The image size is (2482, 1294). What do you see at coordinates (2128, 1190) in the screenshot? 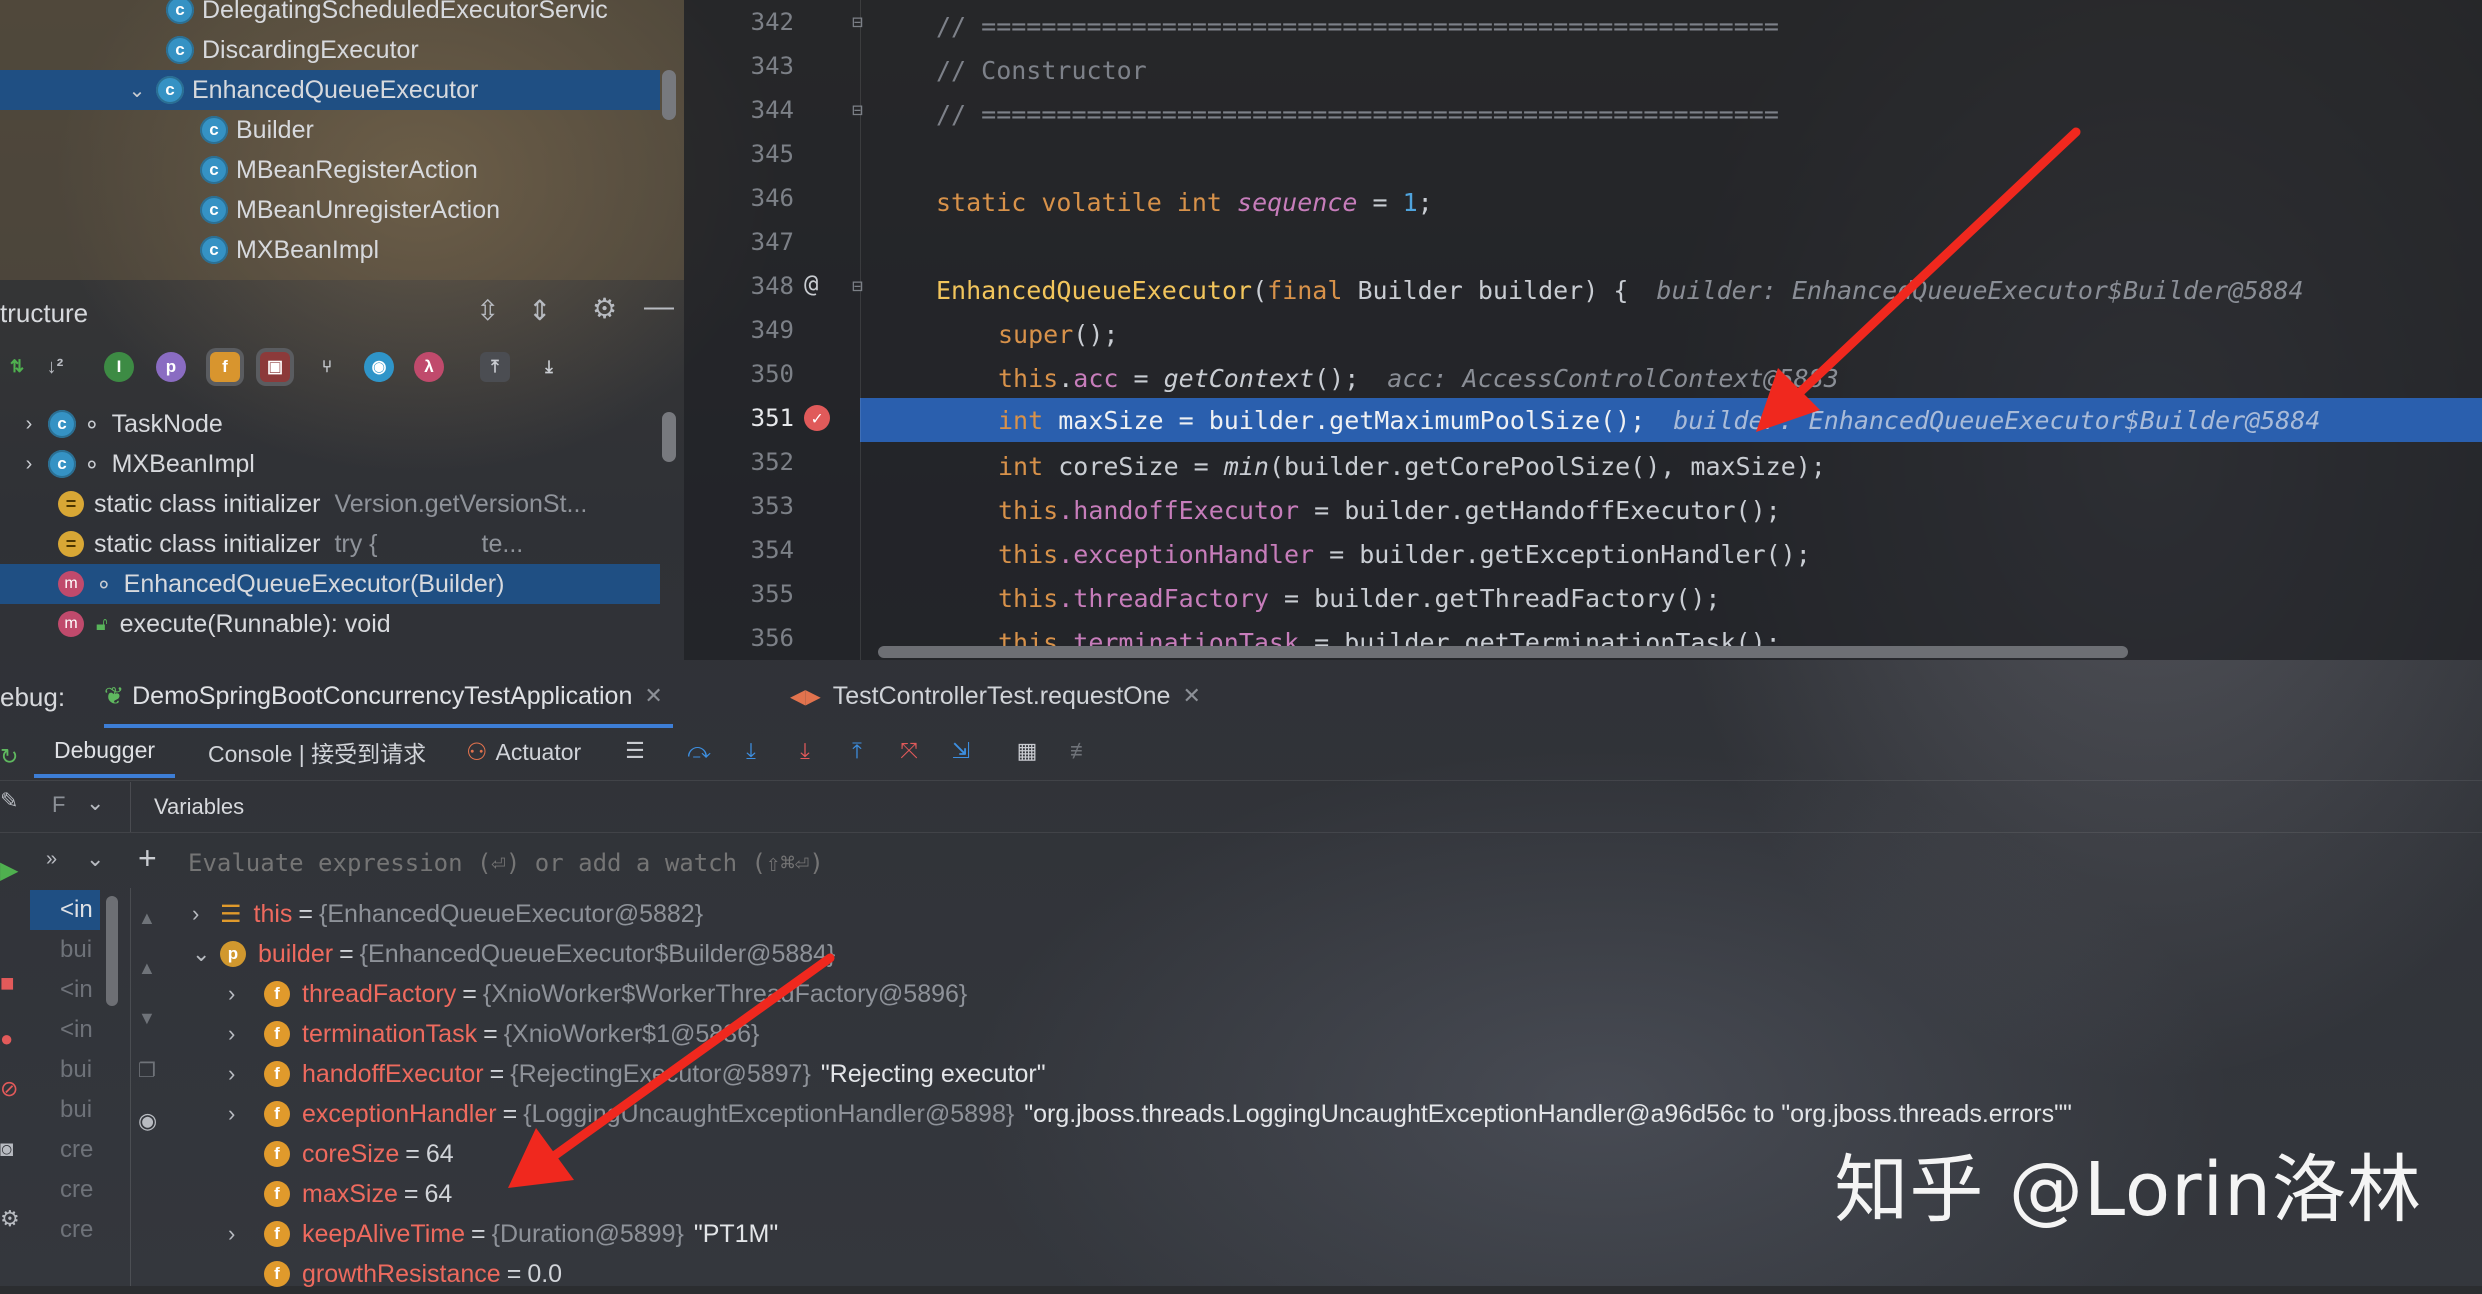
I see `watermark: 知乎 @Lorin洛林` at bounding box center [2128, 1190].